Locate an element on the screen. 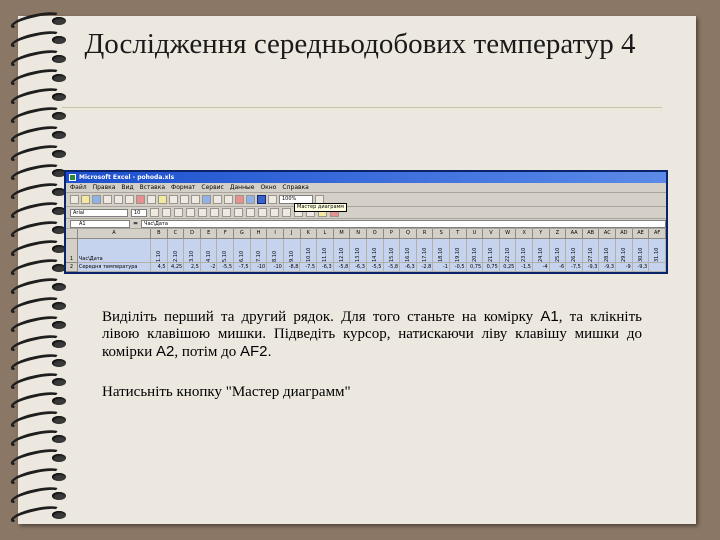 This screenshot has height=540, width=720. table-cell: 0,75 is located at coordinates (475, 267).